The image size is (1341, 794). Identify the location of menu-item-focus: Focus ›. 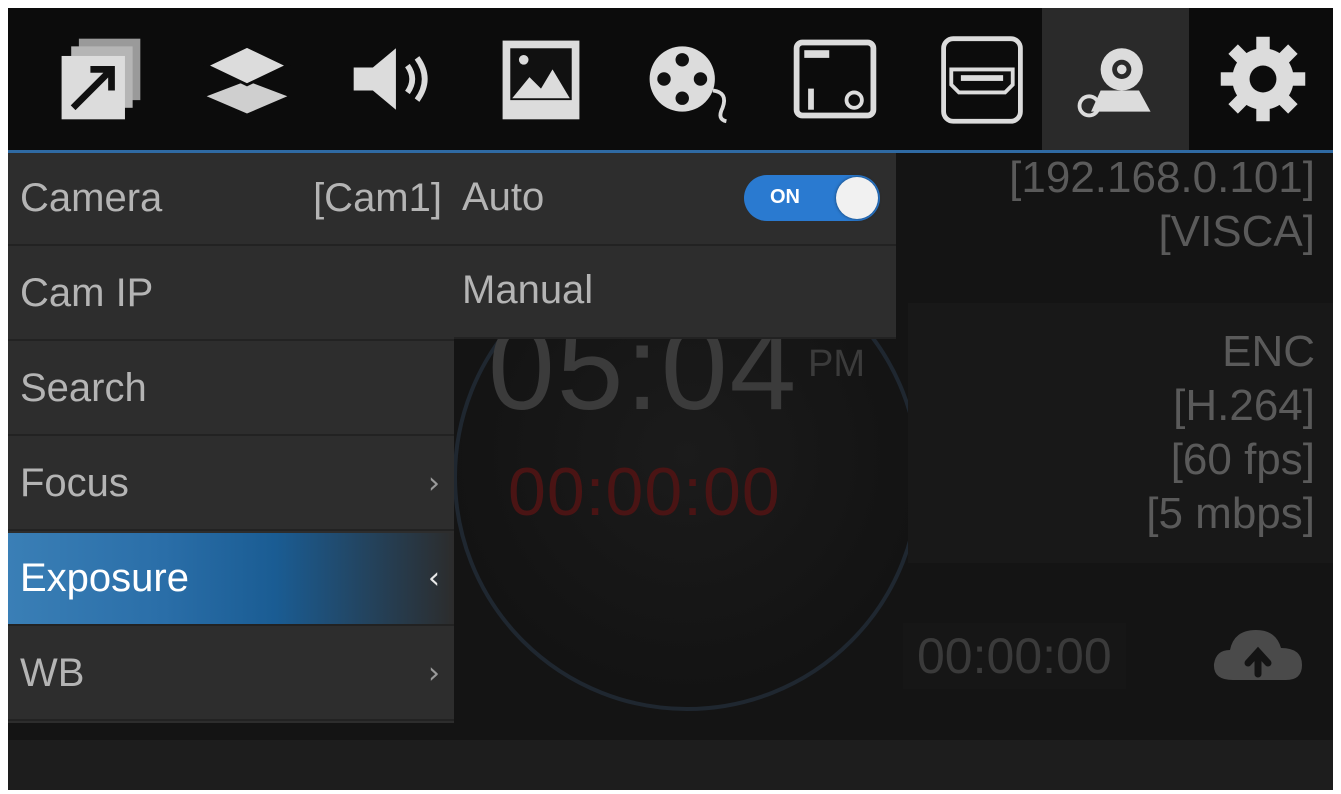
(231, 484).